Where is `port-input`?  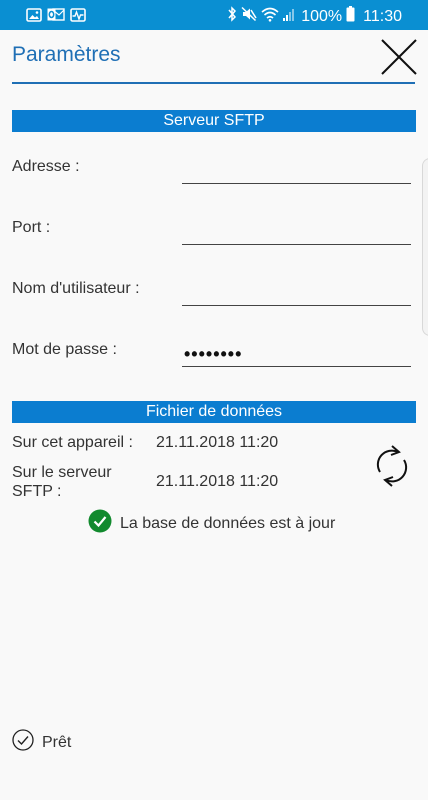 port-input is located at coordinates (296, 233).